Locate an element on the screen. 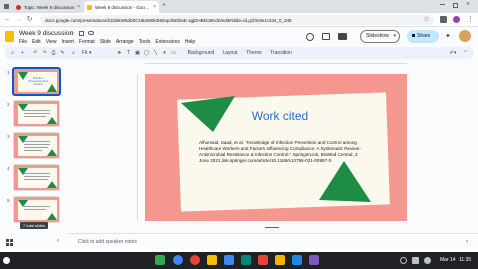 Image resolution: width=478 pixels, height=269 pixels. slides-app-icon is located at coordinates (280, 260).